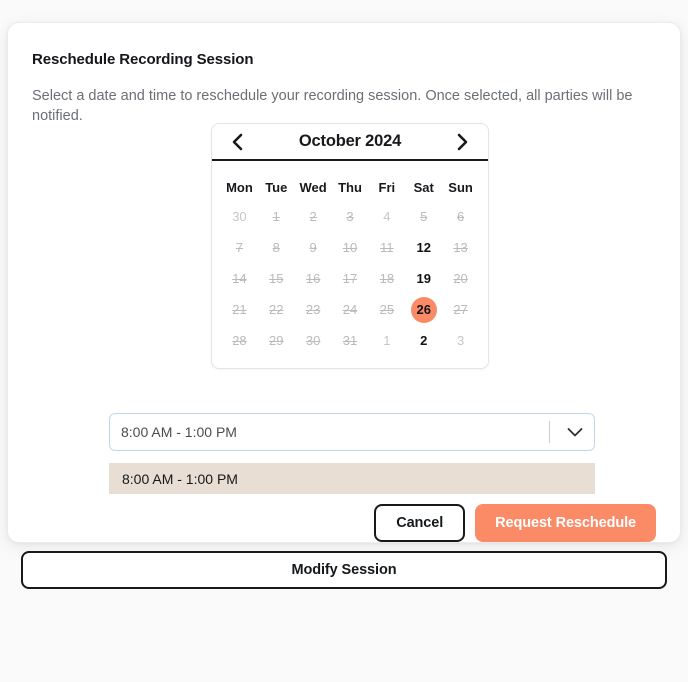  Describe the element at coordinates (463, 142) in the screenshot. I see `chevron-right-icon` at that location.